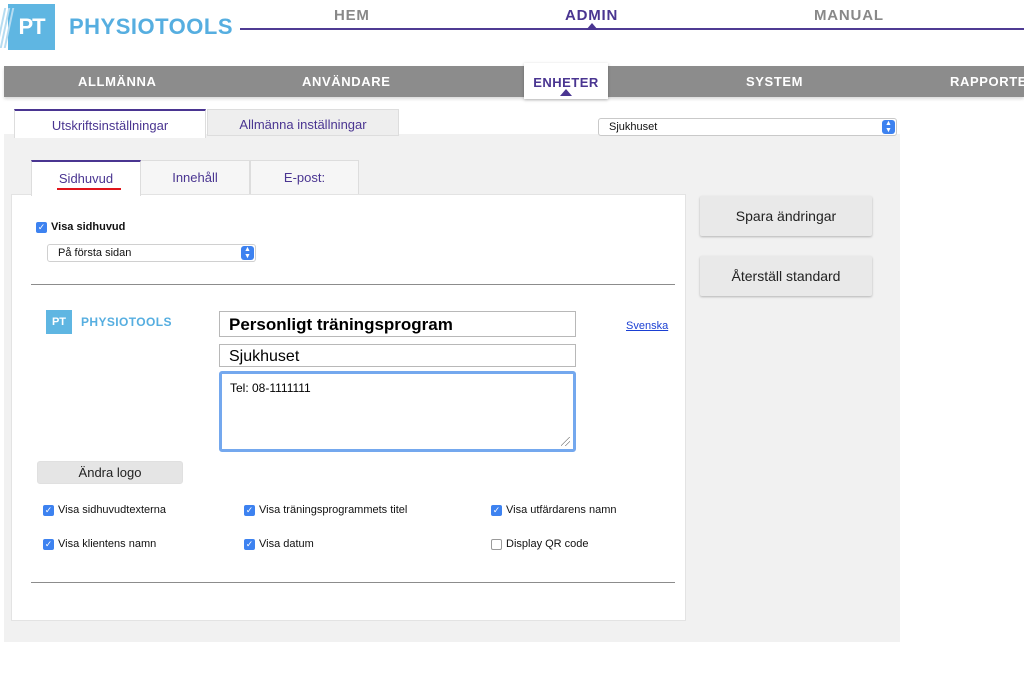  What do you see at coordinates (333, 510) in the screenshot?
I see `option-label-program-title: Visa träningsprogrammets titel` at bounding box center [333, 510].